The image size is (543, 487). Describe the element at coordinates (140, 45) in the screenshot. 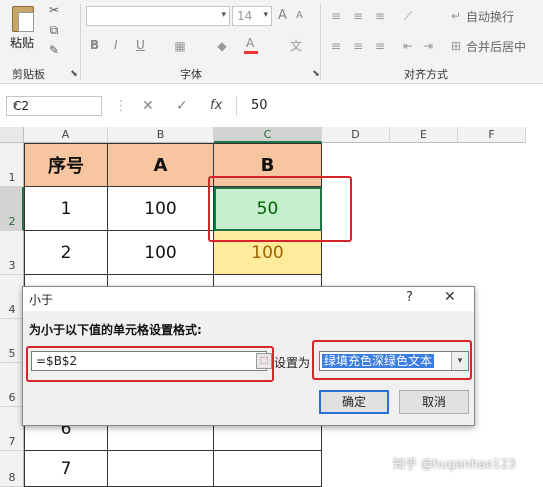

I see `underline-button: U` at that location.